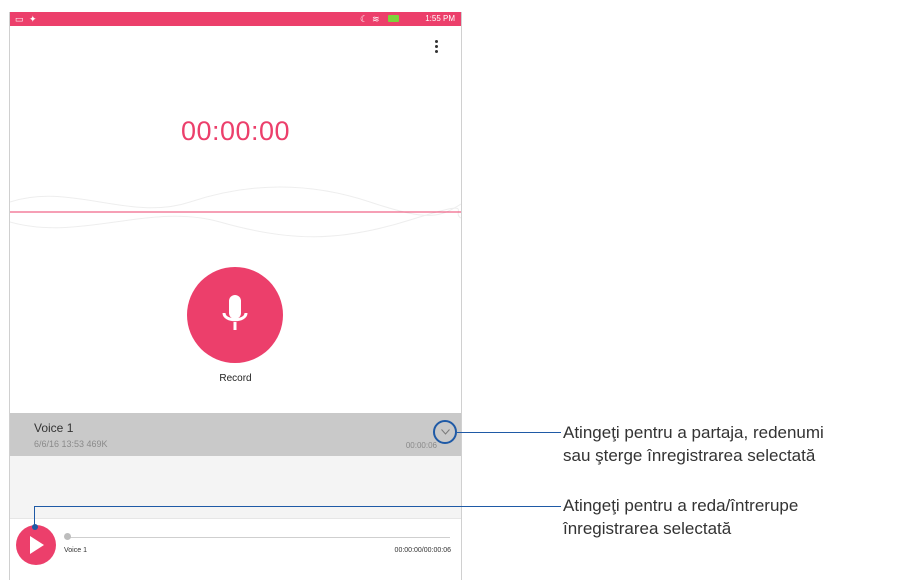 Image resolution: width=917 pixels, height=580 pixels. I want to click on callout-expand-line2: sau şterge înregistrarea selectată, so click(689, 455).